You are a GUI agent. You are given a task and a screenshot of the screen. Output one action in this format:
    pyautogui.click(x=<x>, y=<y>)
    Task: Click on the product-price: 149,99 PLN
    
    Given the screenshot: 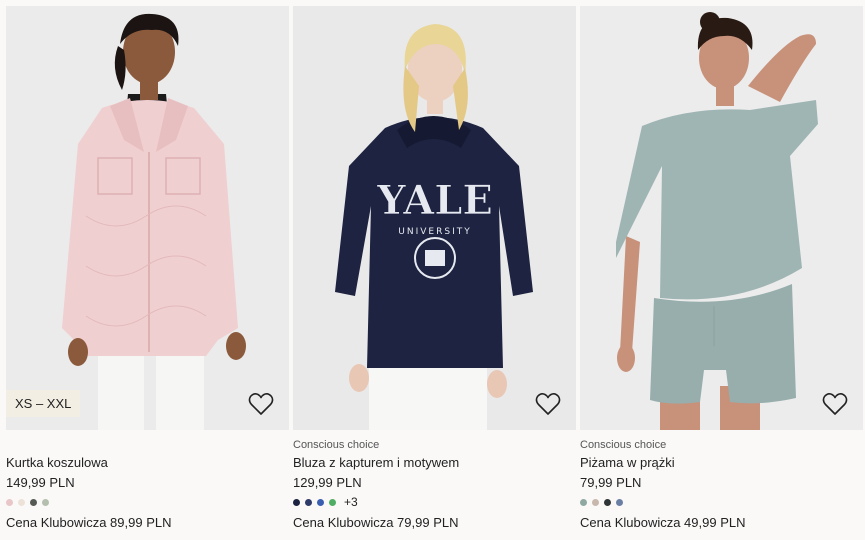 What is the action you would take?
    pyautogui.click(x=40, y=482)
    